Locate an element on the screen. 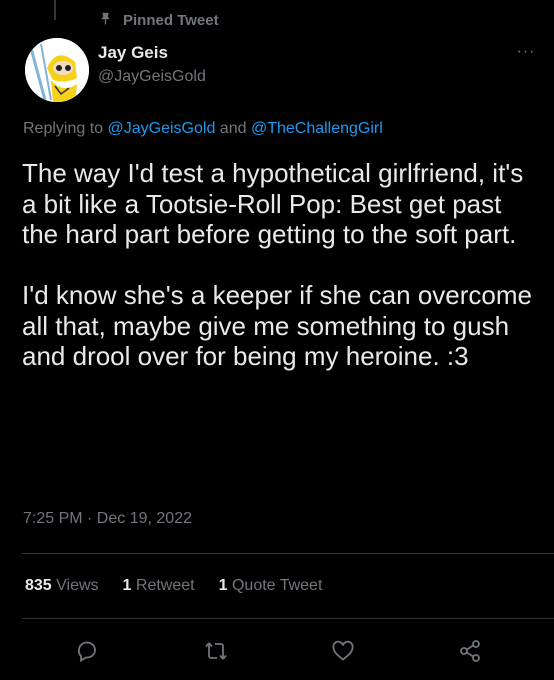 This screenshot has width=554, height=680. quotes-stat: 1 Quote Tweet is located at coordinates (271, 586).